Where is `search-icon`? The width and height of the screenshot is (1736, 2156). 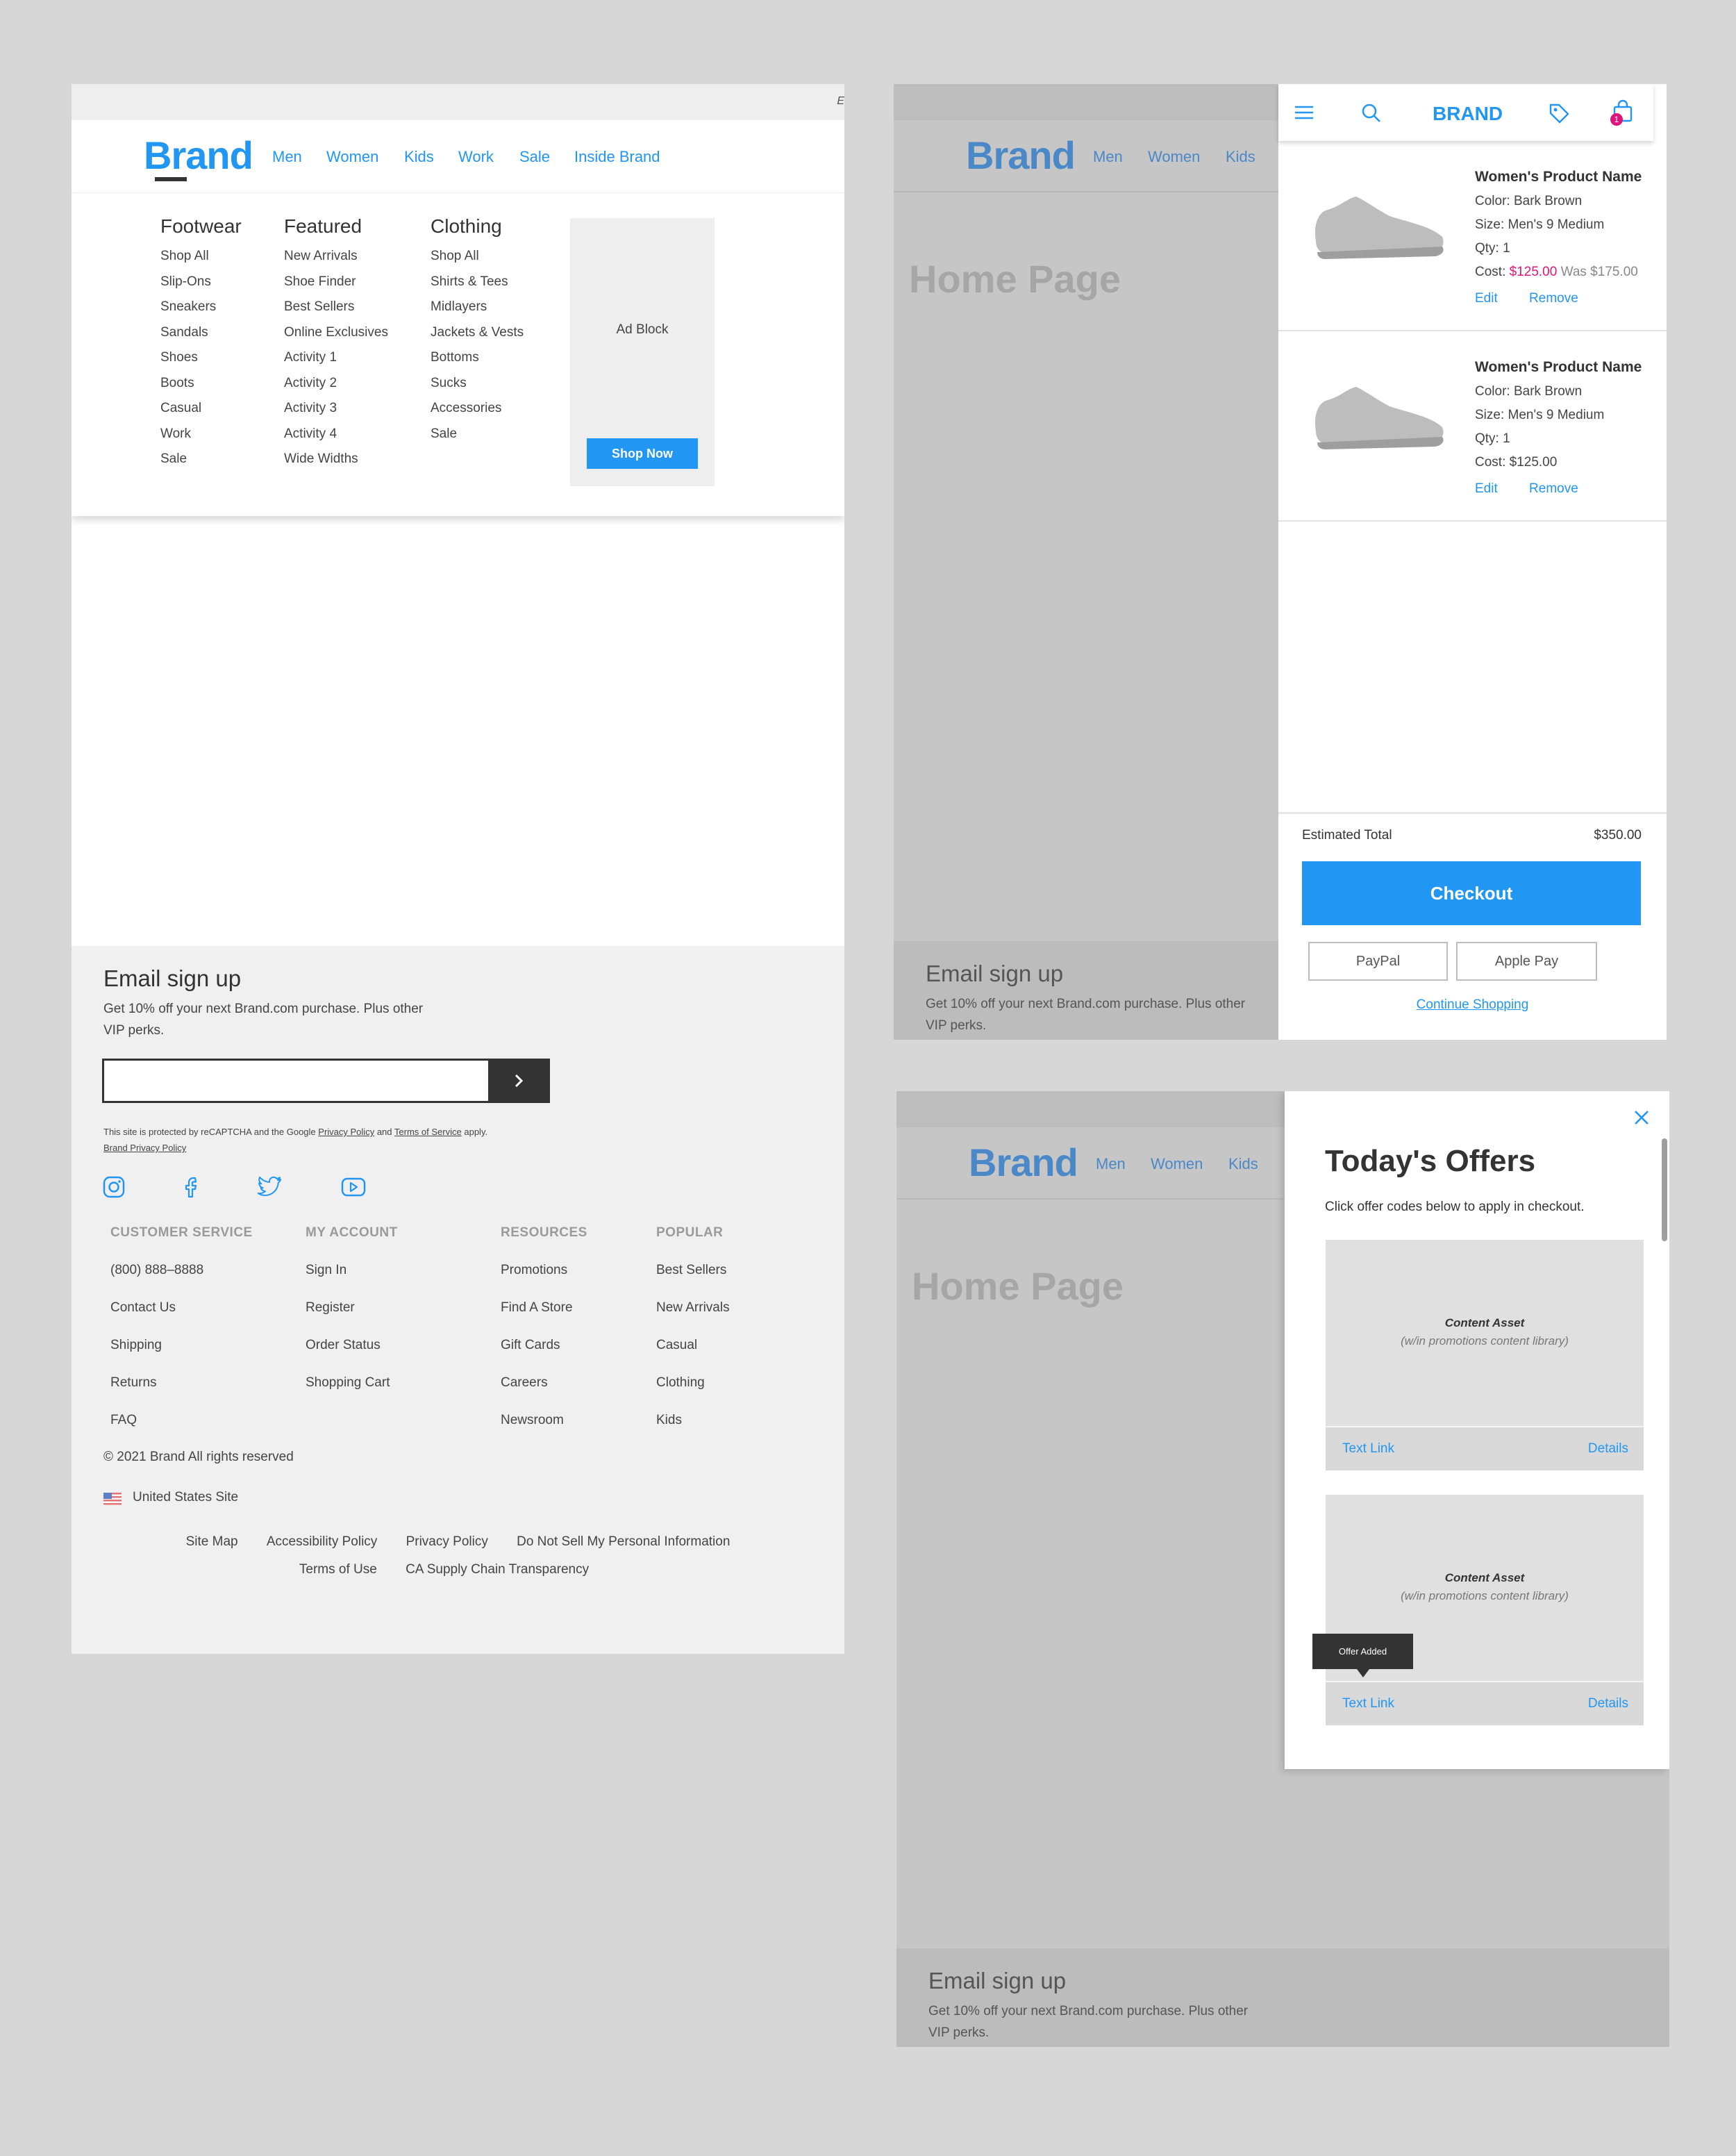 search-icon is located at coordinates (1371, 113).